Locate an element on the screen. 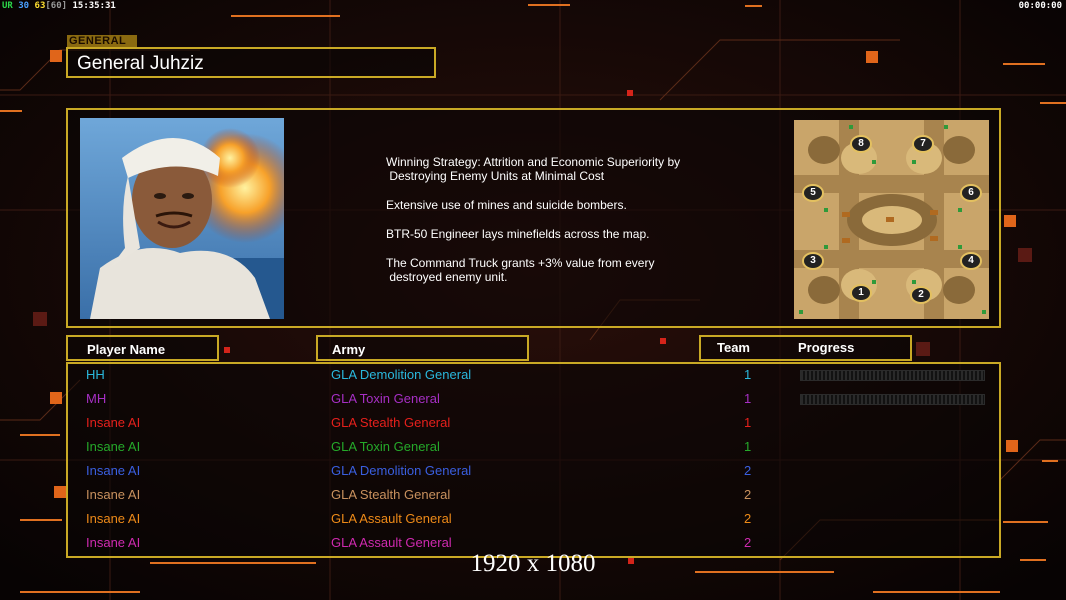 The height and width of the screenshot is (600, 1066). table-row: Insane AI GLA Demolition General 2 is located at coordinates (533, 472).